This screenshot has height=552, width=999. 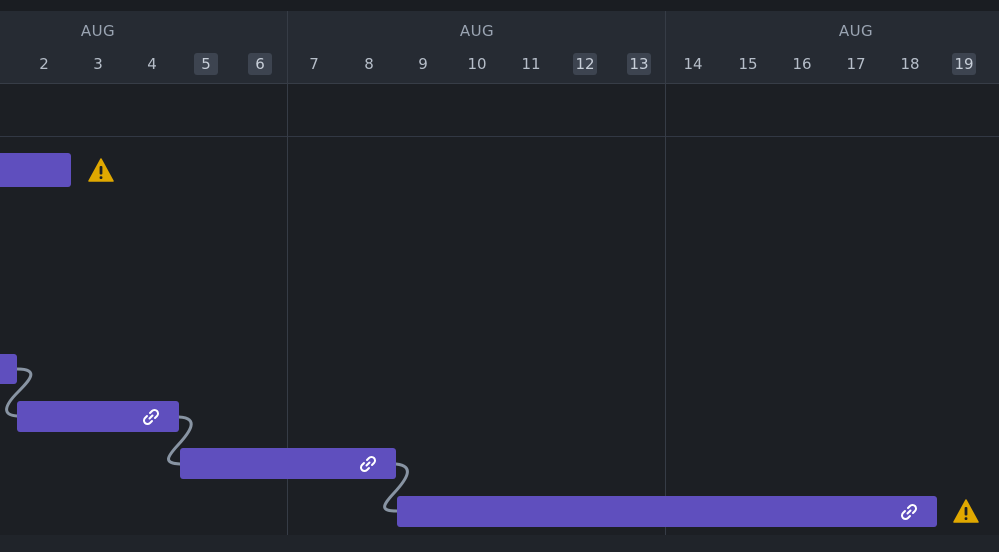 What do you see at coordinates (207, 440) in the screenshot?
I see `dependency-connectors` at bounding box center [207, 440].